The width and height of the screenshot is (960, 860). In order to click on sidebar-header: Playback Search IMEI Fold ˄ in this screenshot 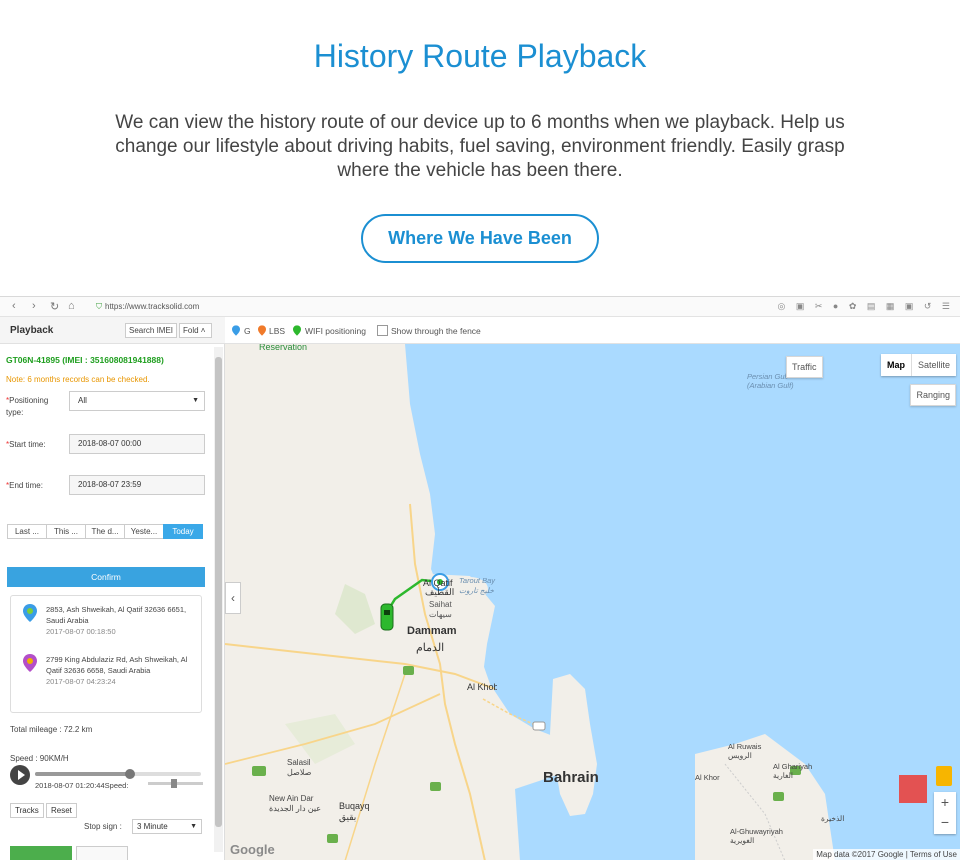, I will do `click(112, 330)`.